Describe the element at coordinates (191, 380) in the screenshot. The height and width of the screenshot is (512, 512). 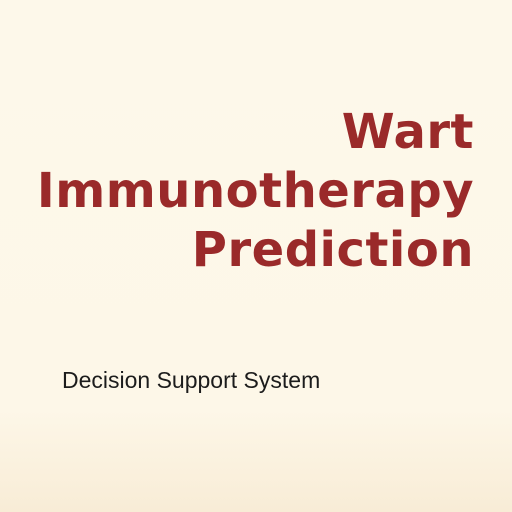
I see `app-subtitle: Decision Support System` at that location.